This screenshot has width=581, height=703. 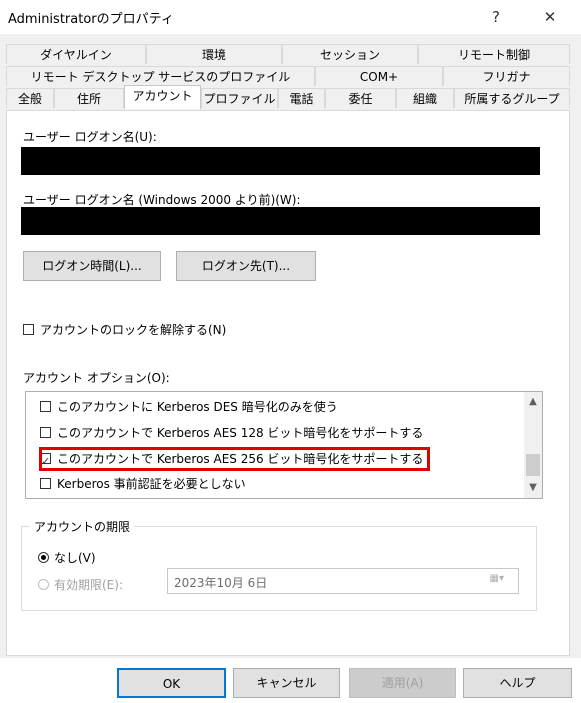 I want to click on tab-organization: 組織, so click(x=425, y=98).